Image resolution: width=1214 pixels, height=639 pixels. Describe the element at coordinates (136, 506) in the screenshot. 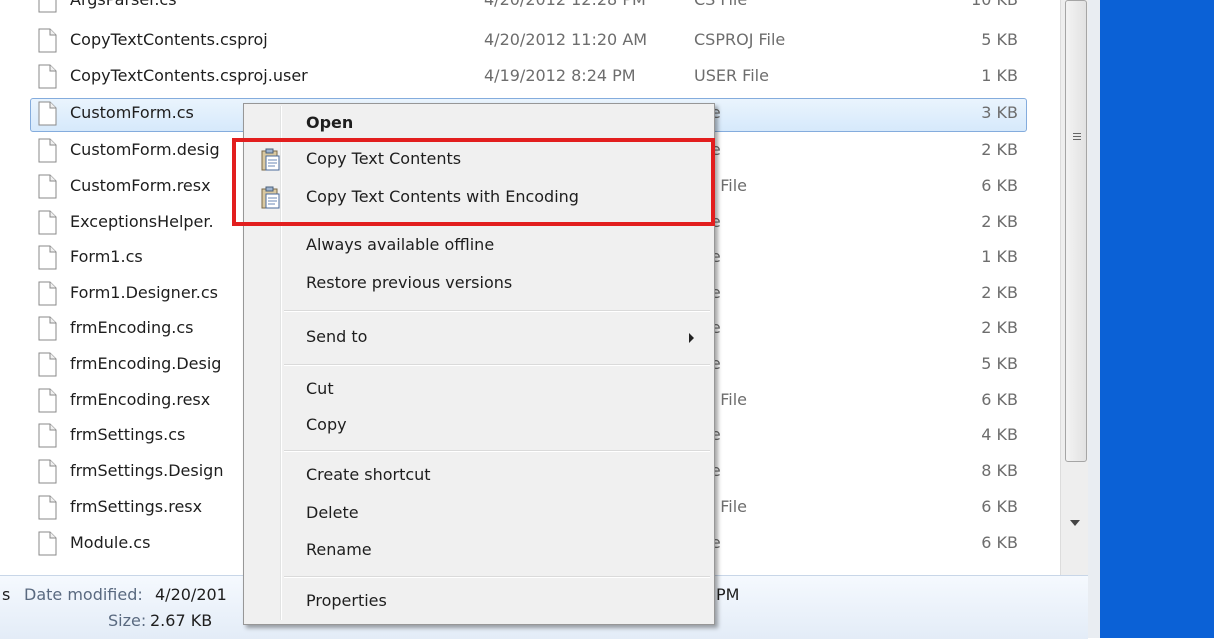

I see `file-name: frmSettings.resx` at that location.